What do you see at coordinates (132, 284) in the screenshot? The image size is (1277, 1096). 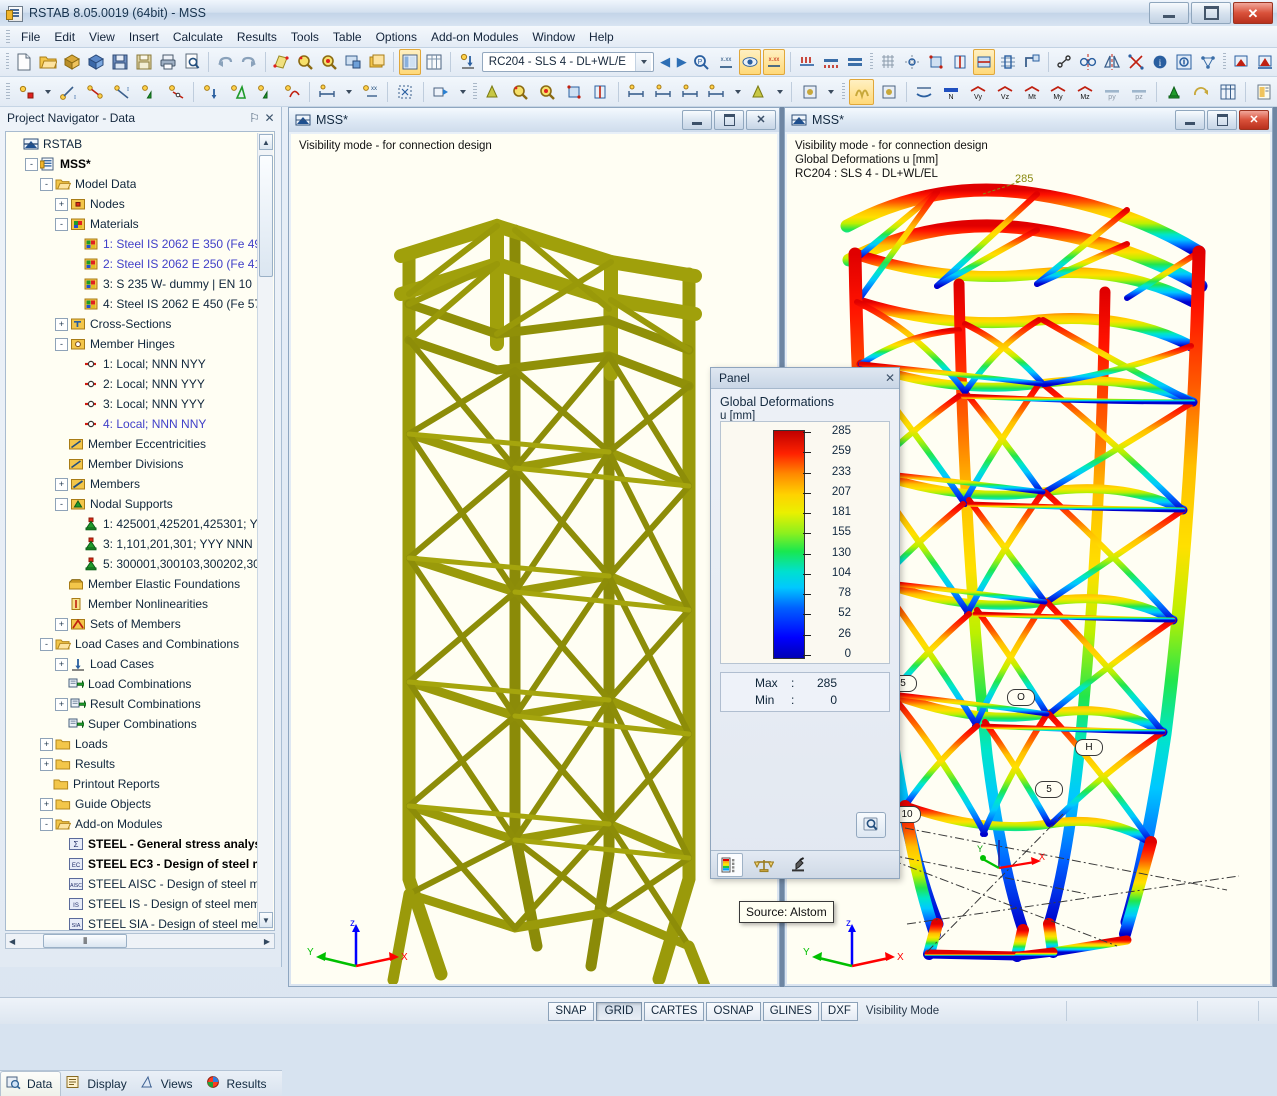 I see `tree-item-7: 3: S 235 W- dummy | EN 10` at bounding box center [132, 284].